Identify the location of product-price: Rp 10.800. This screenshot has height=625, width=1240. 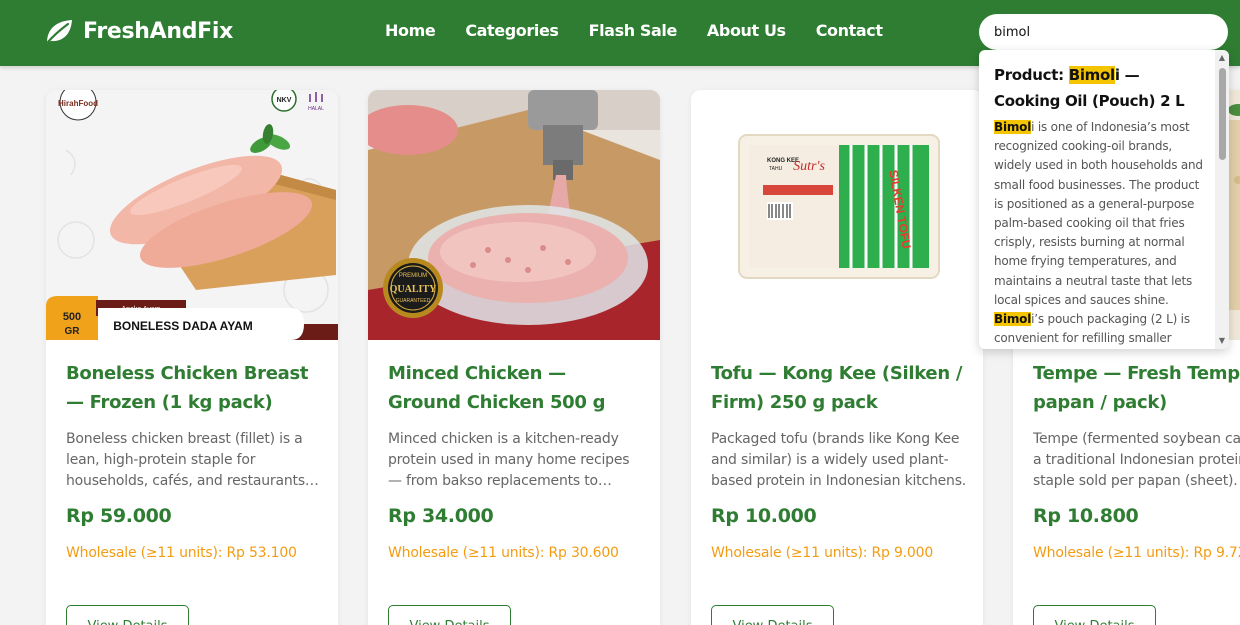
(1086, 516).